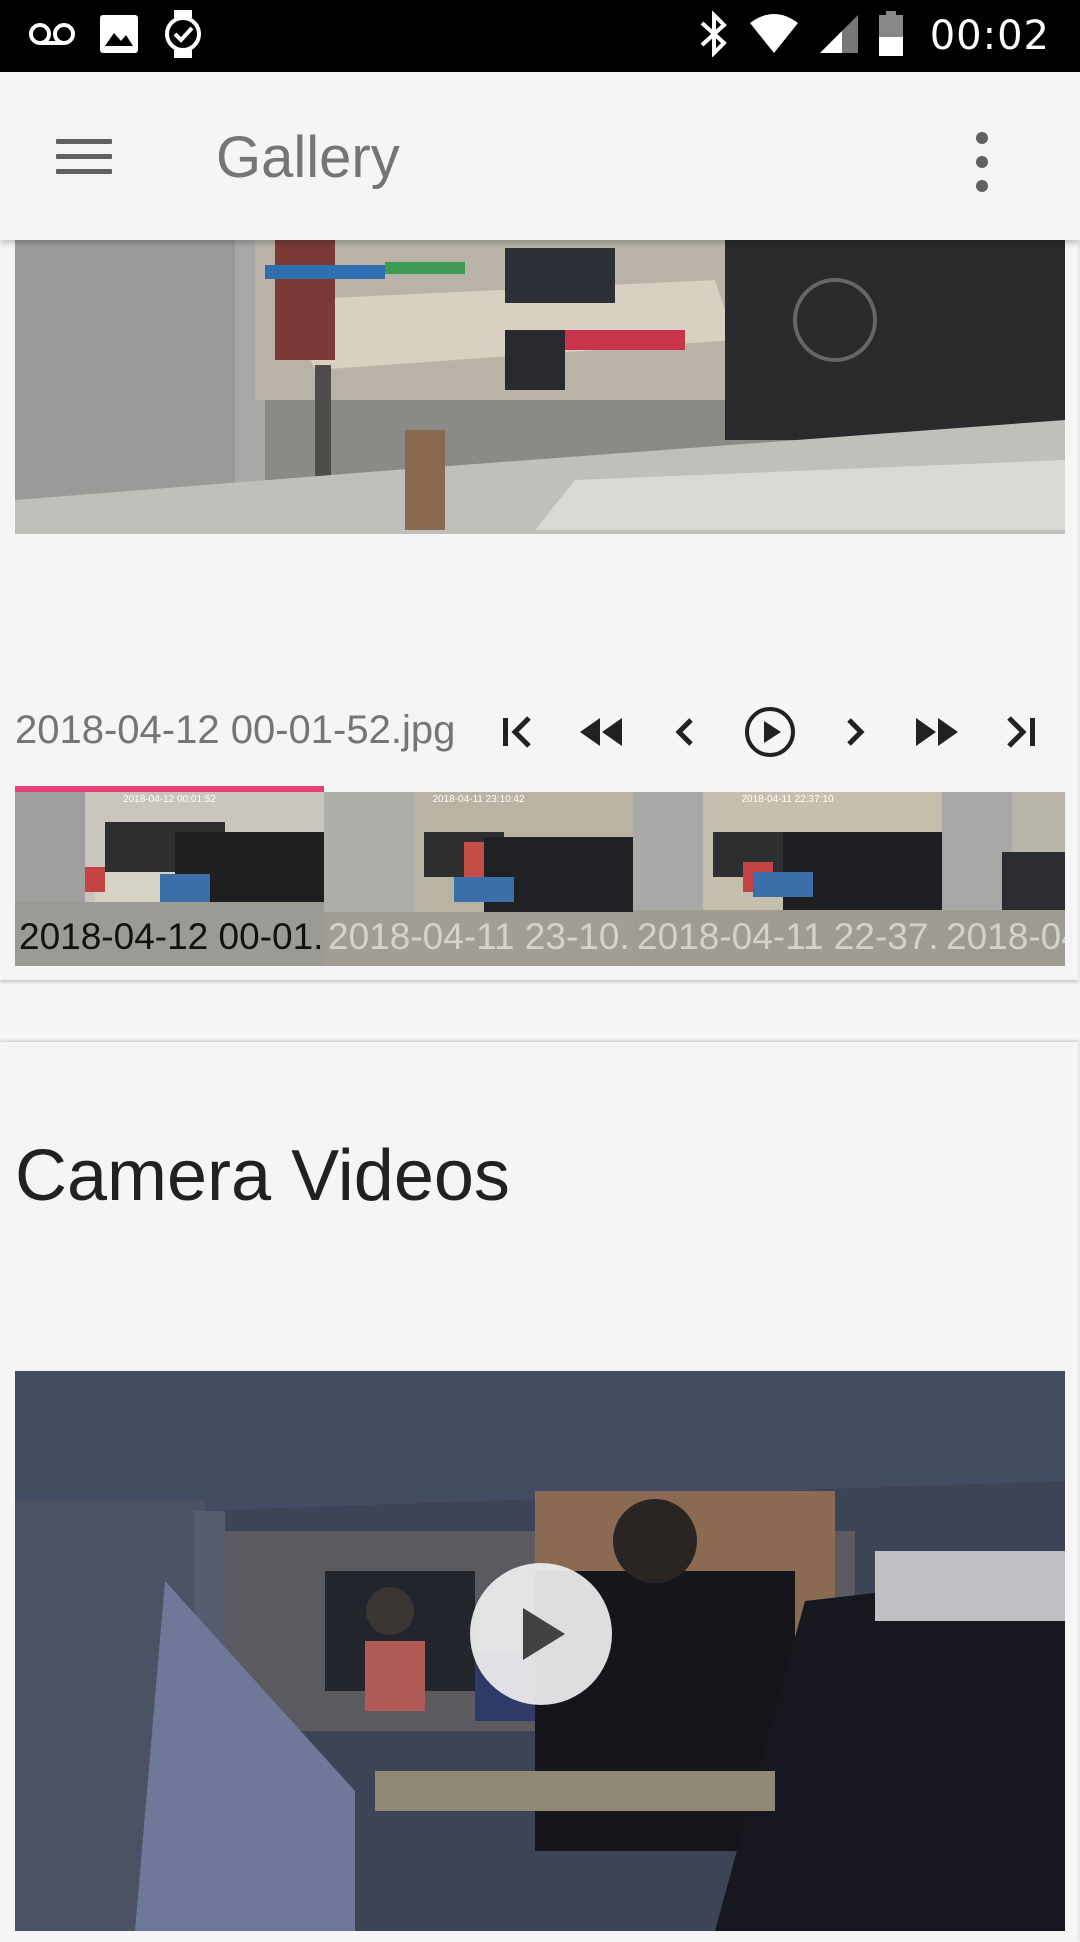  What do you see at coordinates (982, 162) in the screenshot?
I see `more-vert-icon` at bounding box center [982, 162].